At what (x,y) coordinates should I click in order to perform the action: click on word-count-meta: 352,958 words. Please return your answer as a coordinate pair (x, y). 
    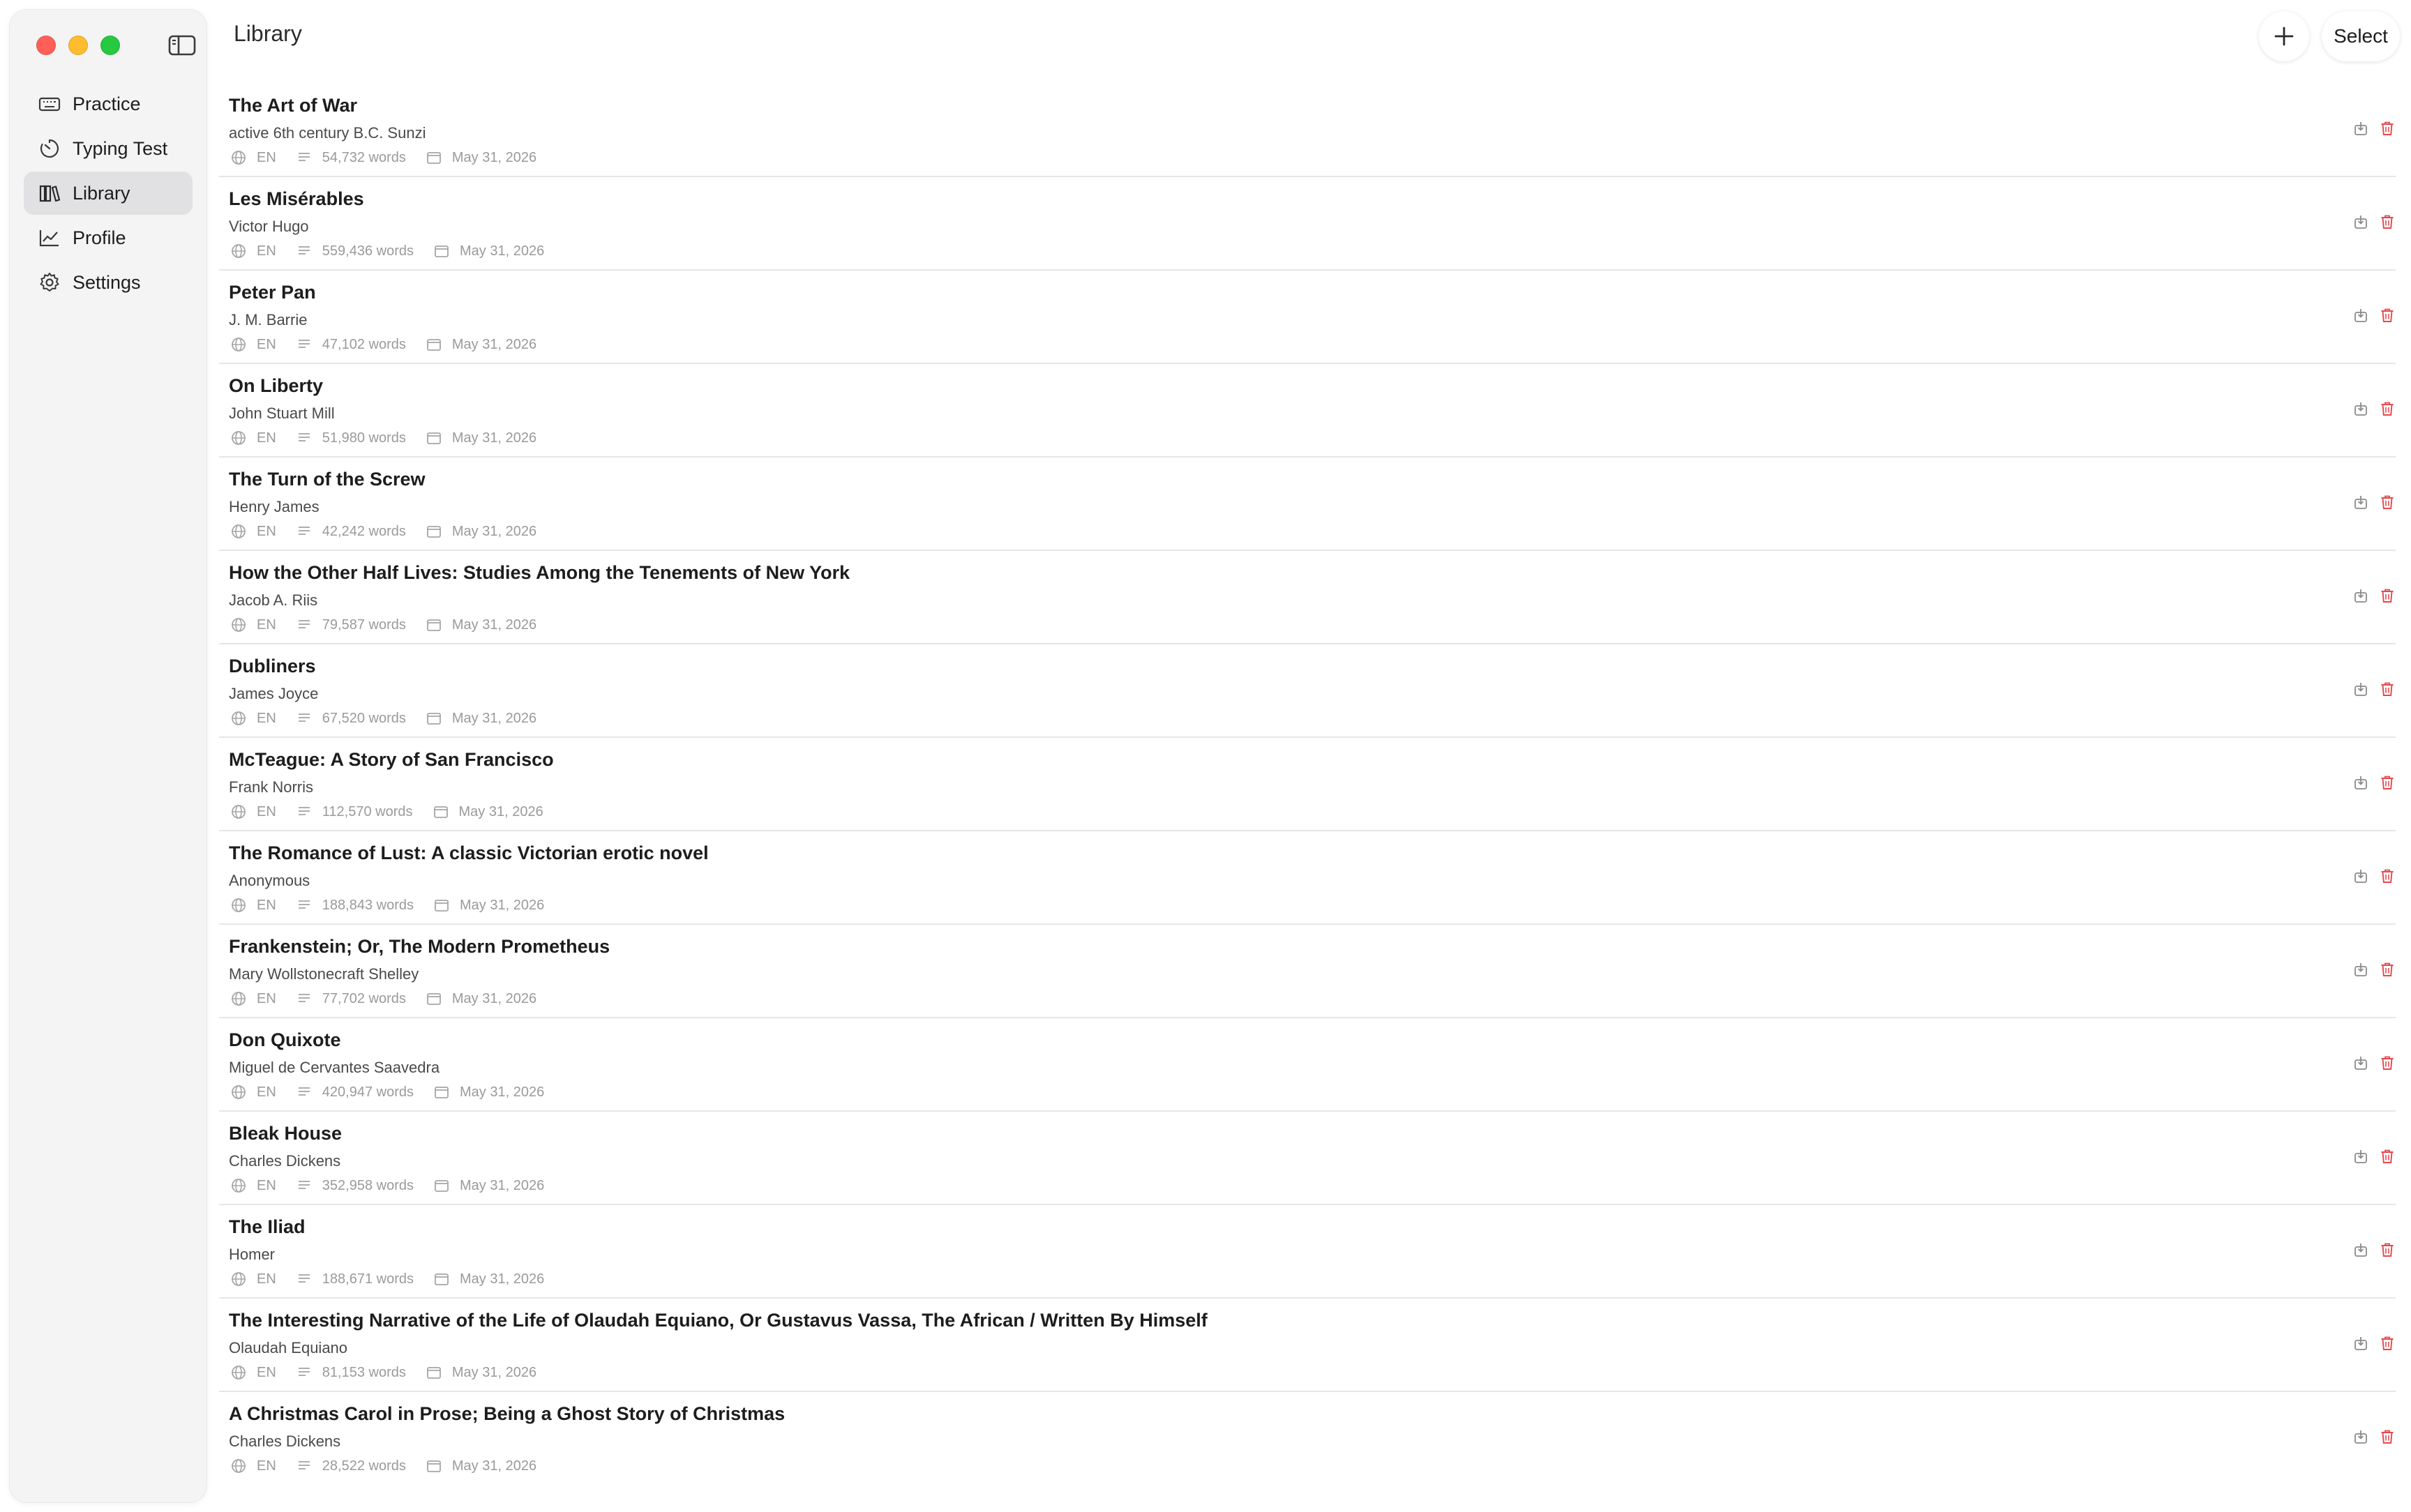
    Looking at the image, I should click on (355, 1185).